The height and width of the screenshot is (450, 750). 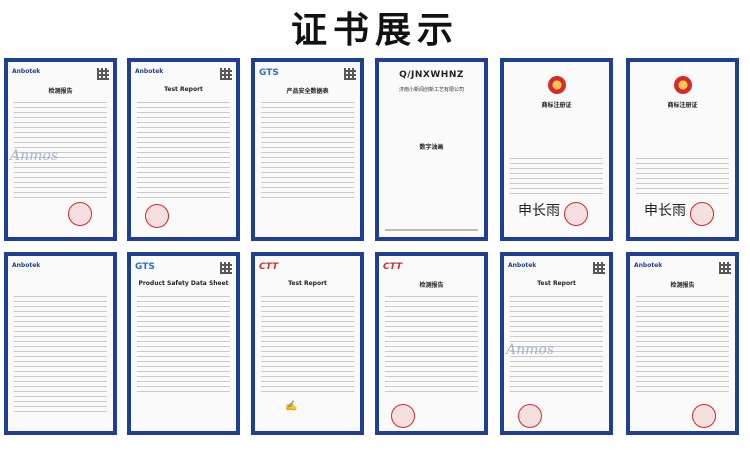 I want to click on certificate-card: Anbotek 检测报告, so click(x=682, y=343).